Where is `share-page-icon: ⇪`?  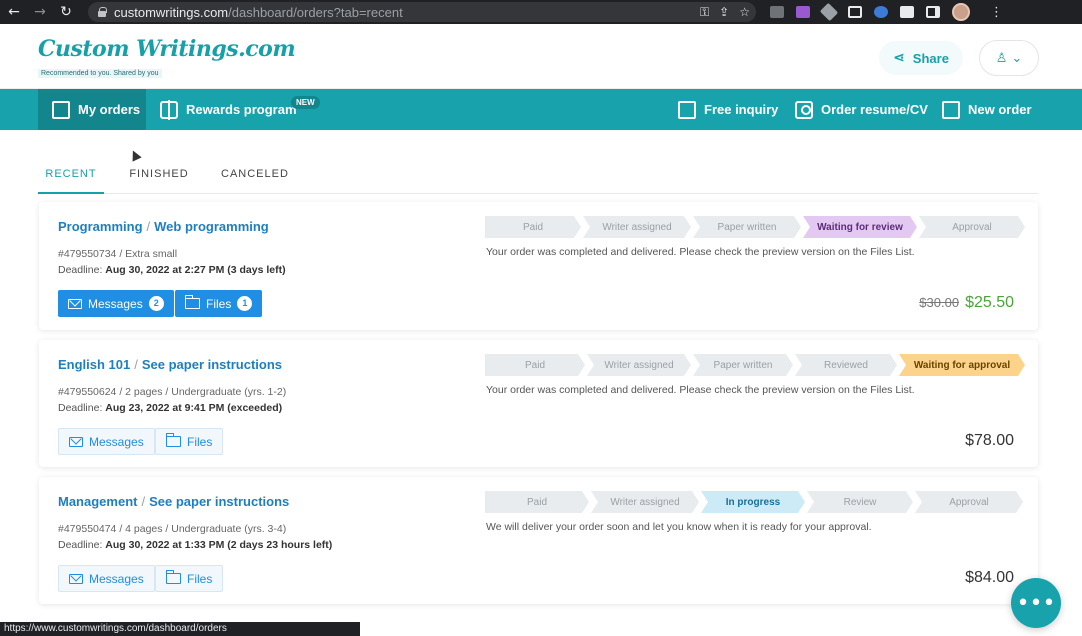 share-page-icon: ⇪ is located at coordinates (724, 12).